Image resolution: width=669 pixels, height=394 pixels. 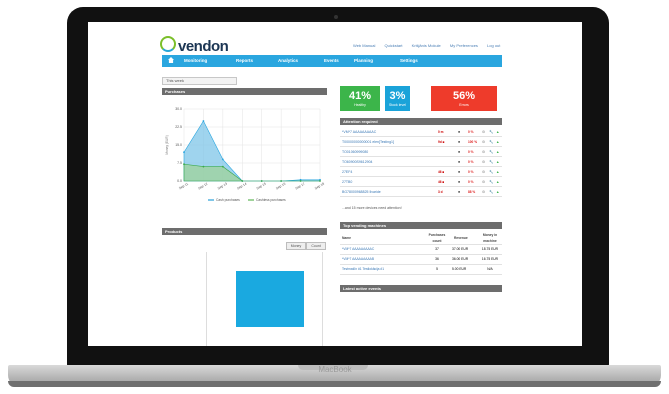 I want to click on tile-healthy-value: 41%, so click(x=360, y=96).